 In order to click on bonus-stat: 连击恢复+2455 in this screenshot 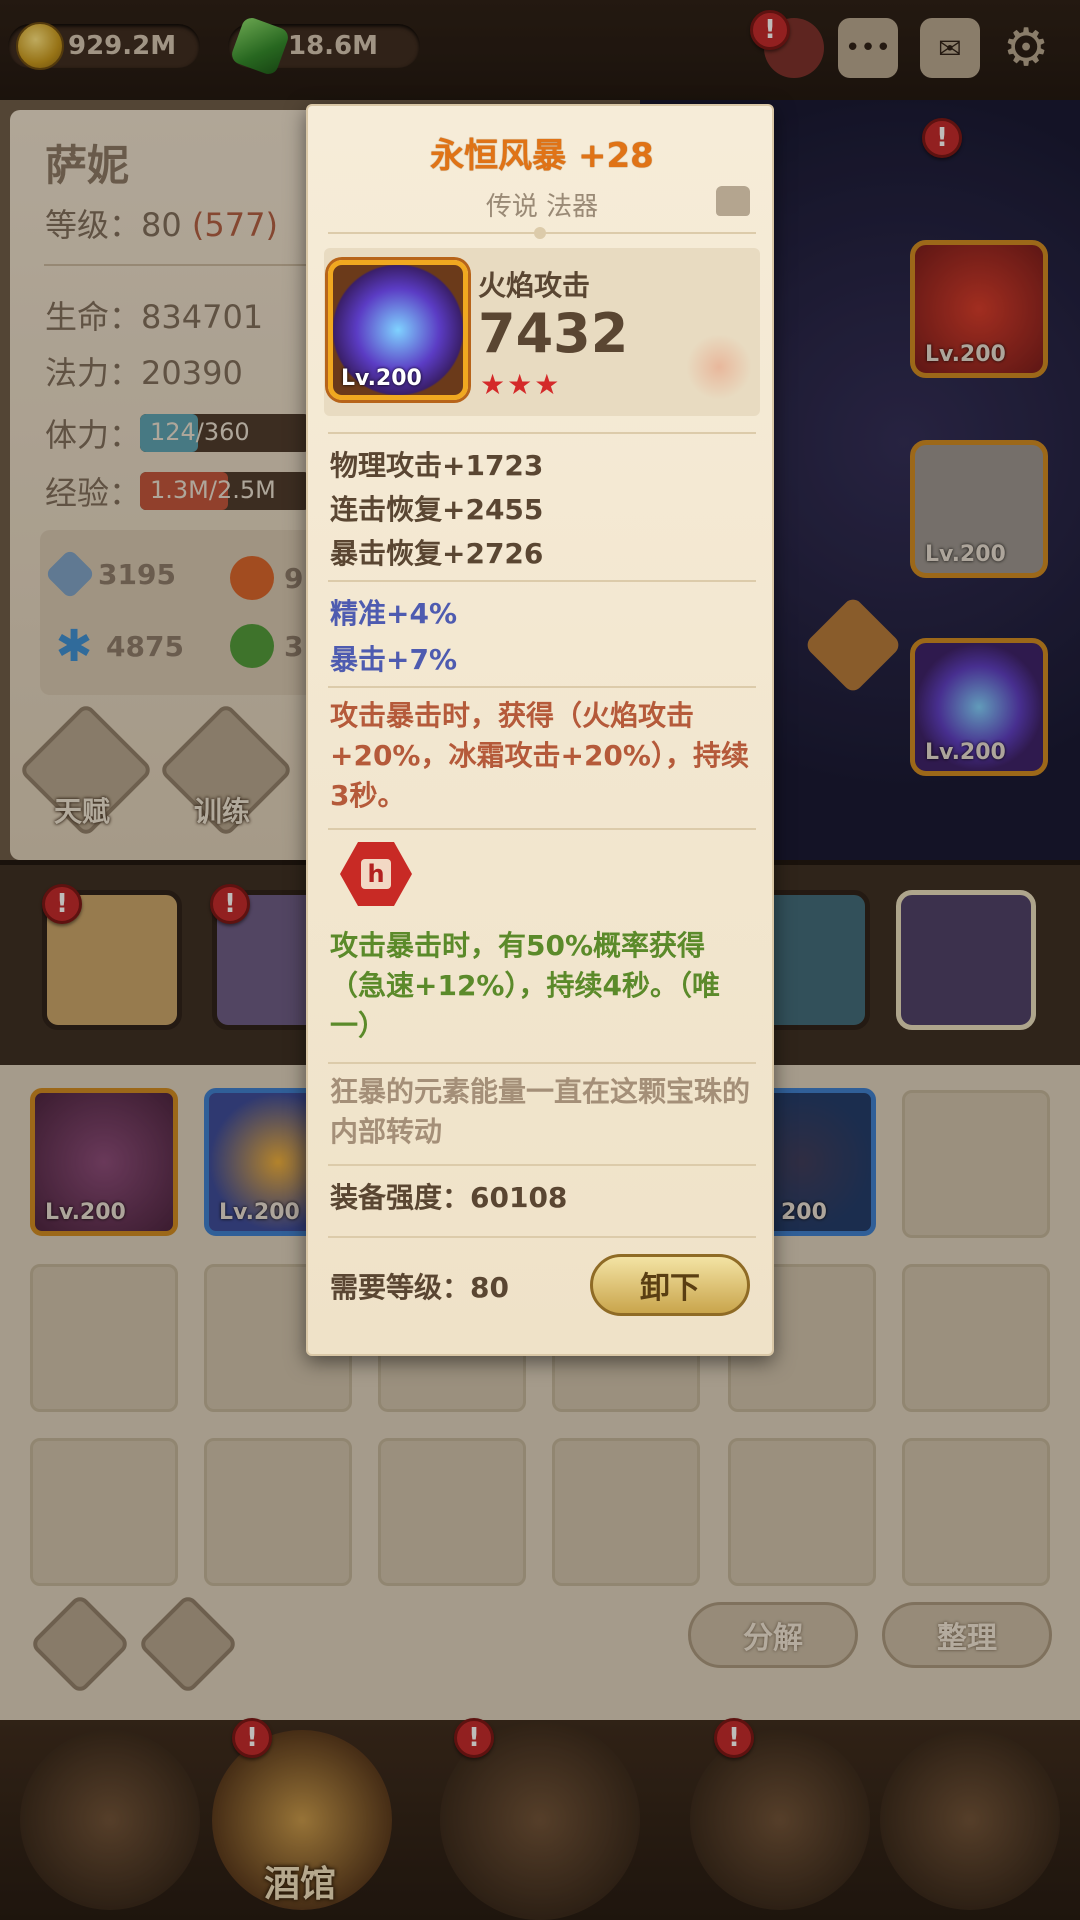, I will do `click(437, 509)`.